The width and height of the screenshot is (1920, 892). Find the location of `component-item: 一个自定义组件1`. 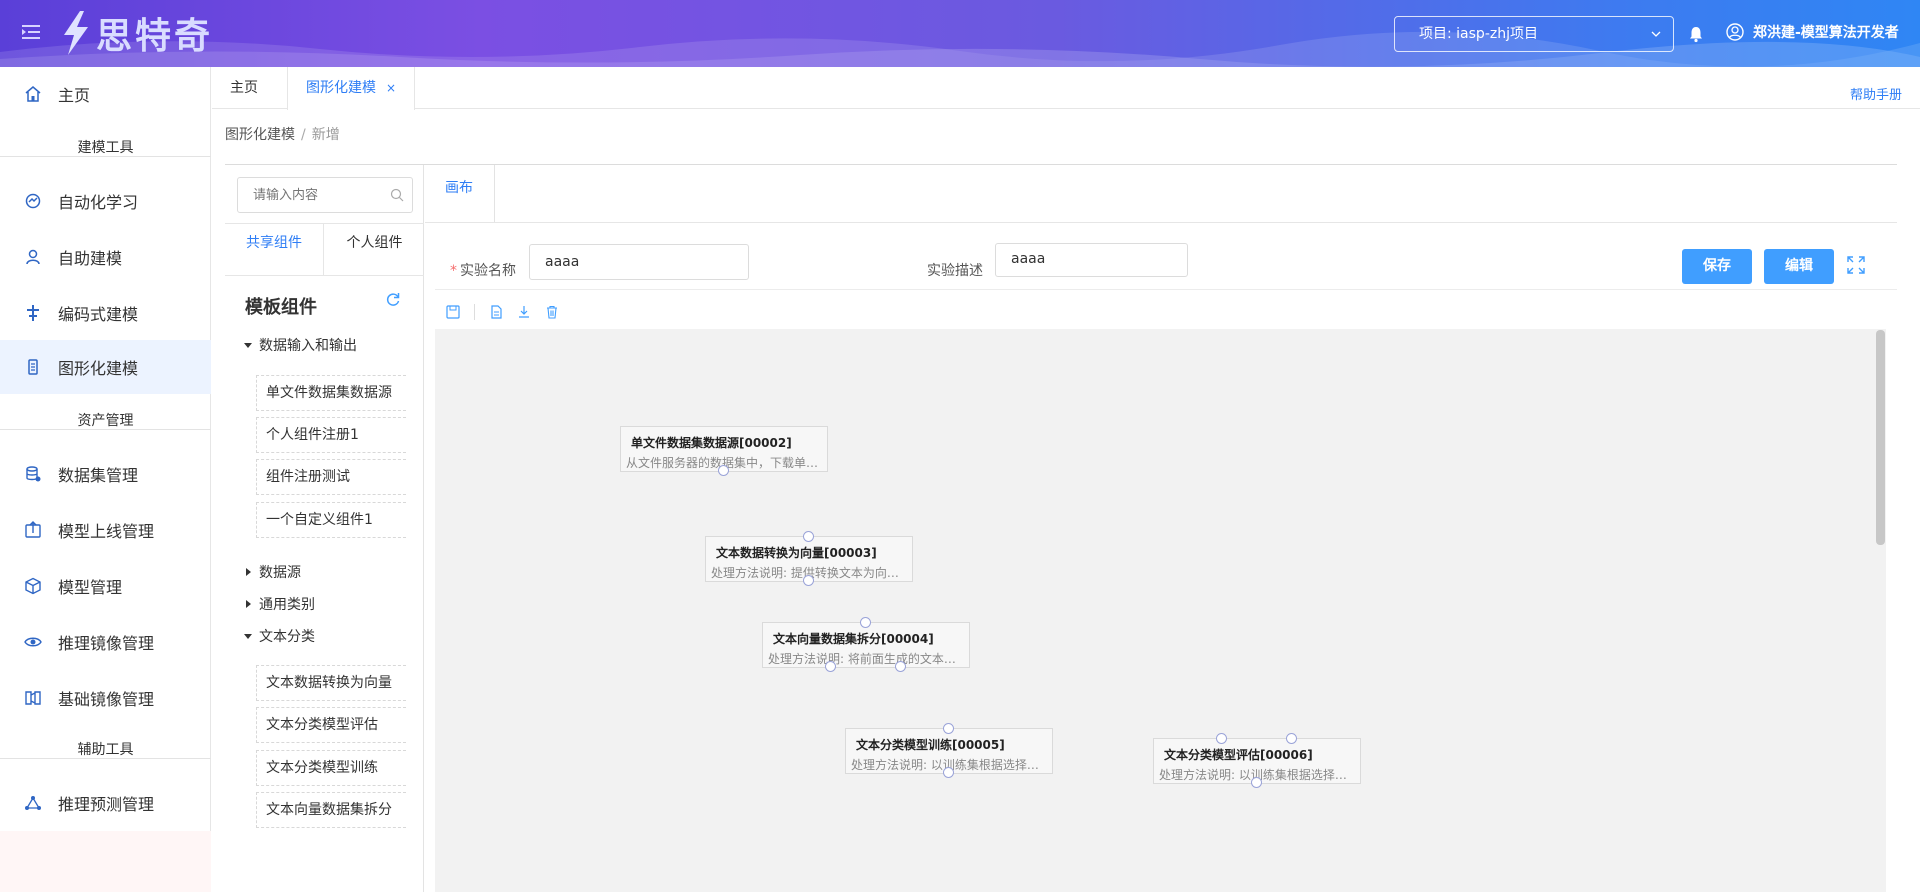

component-item: 一个自定义组件1 is located at coordinates (331, 520).